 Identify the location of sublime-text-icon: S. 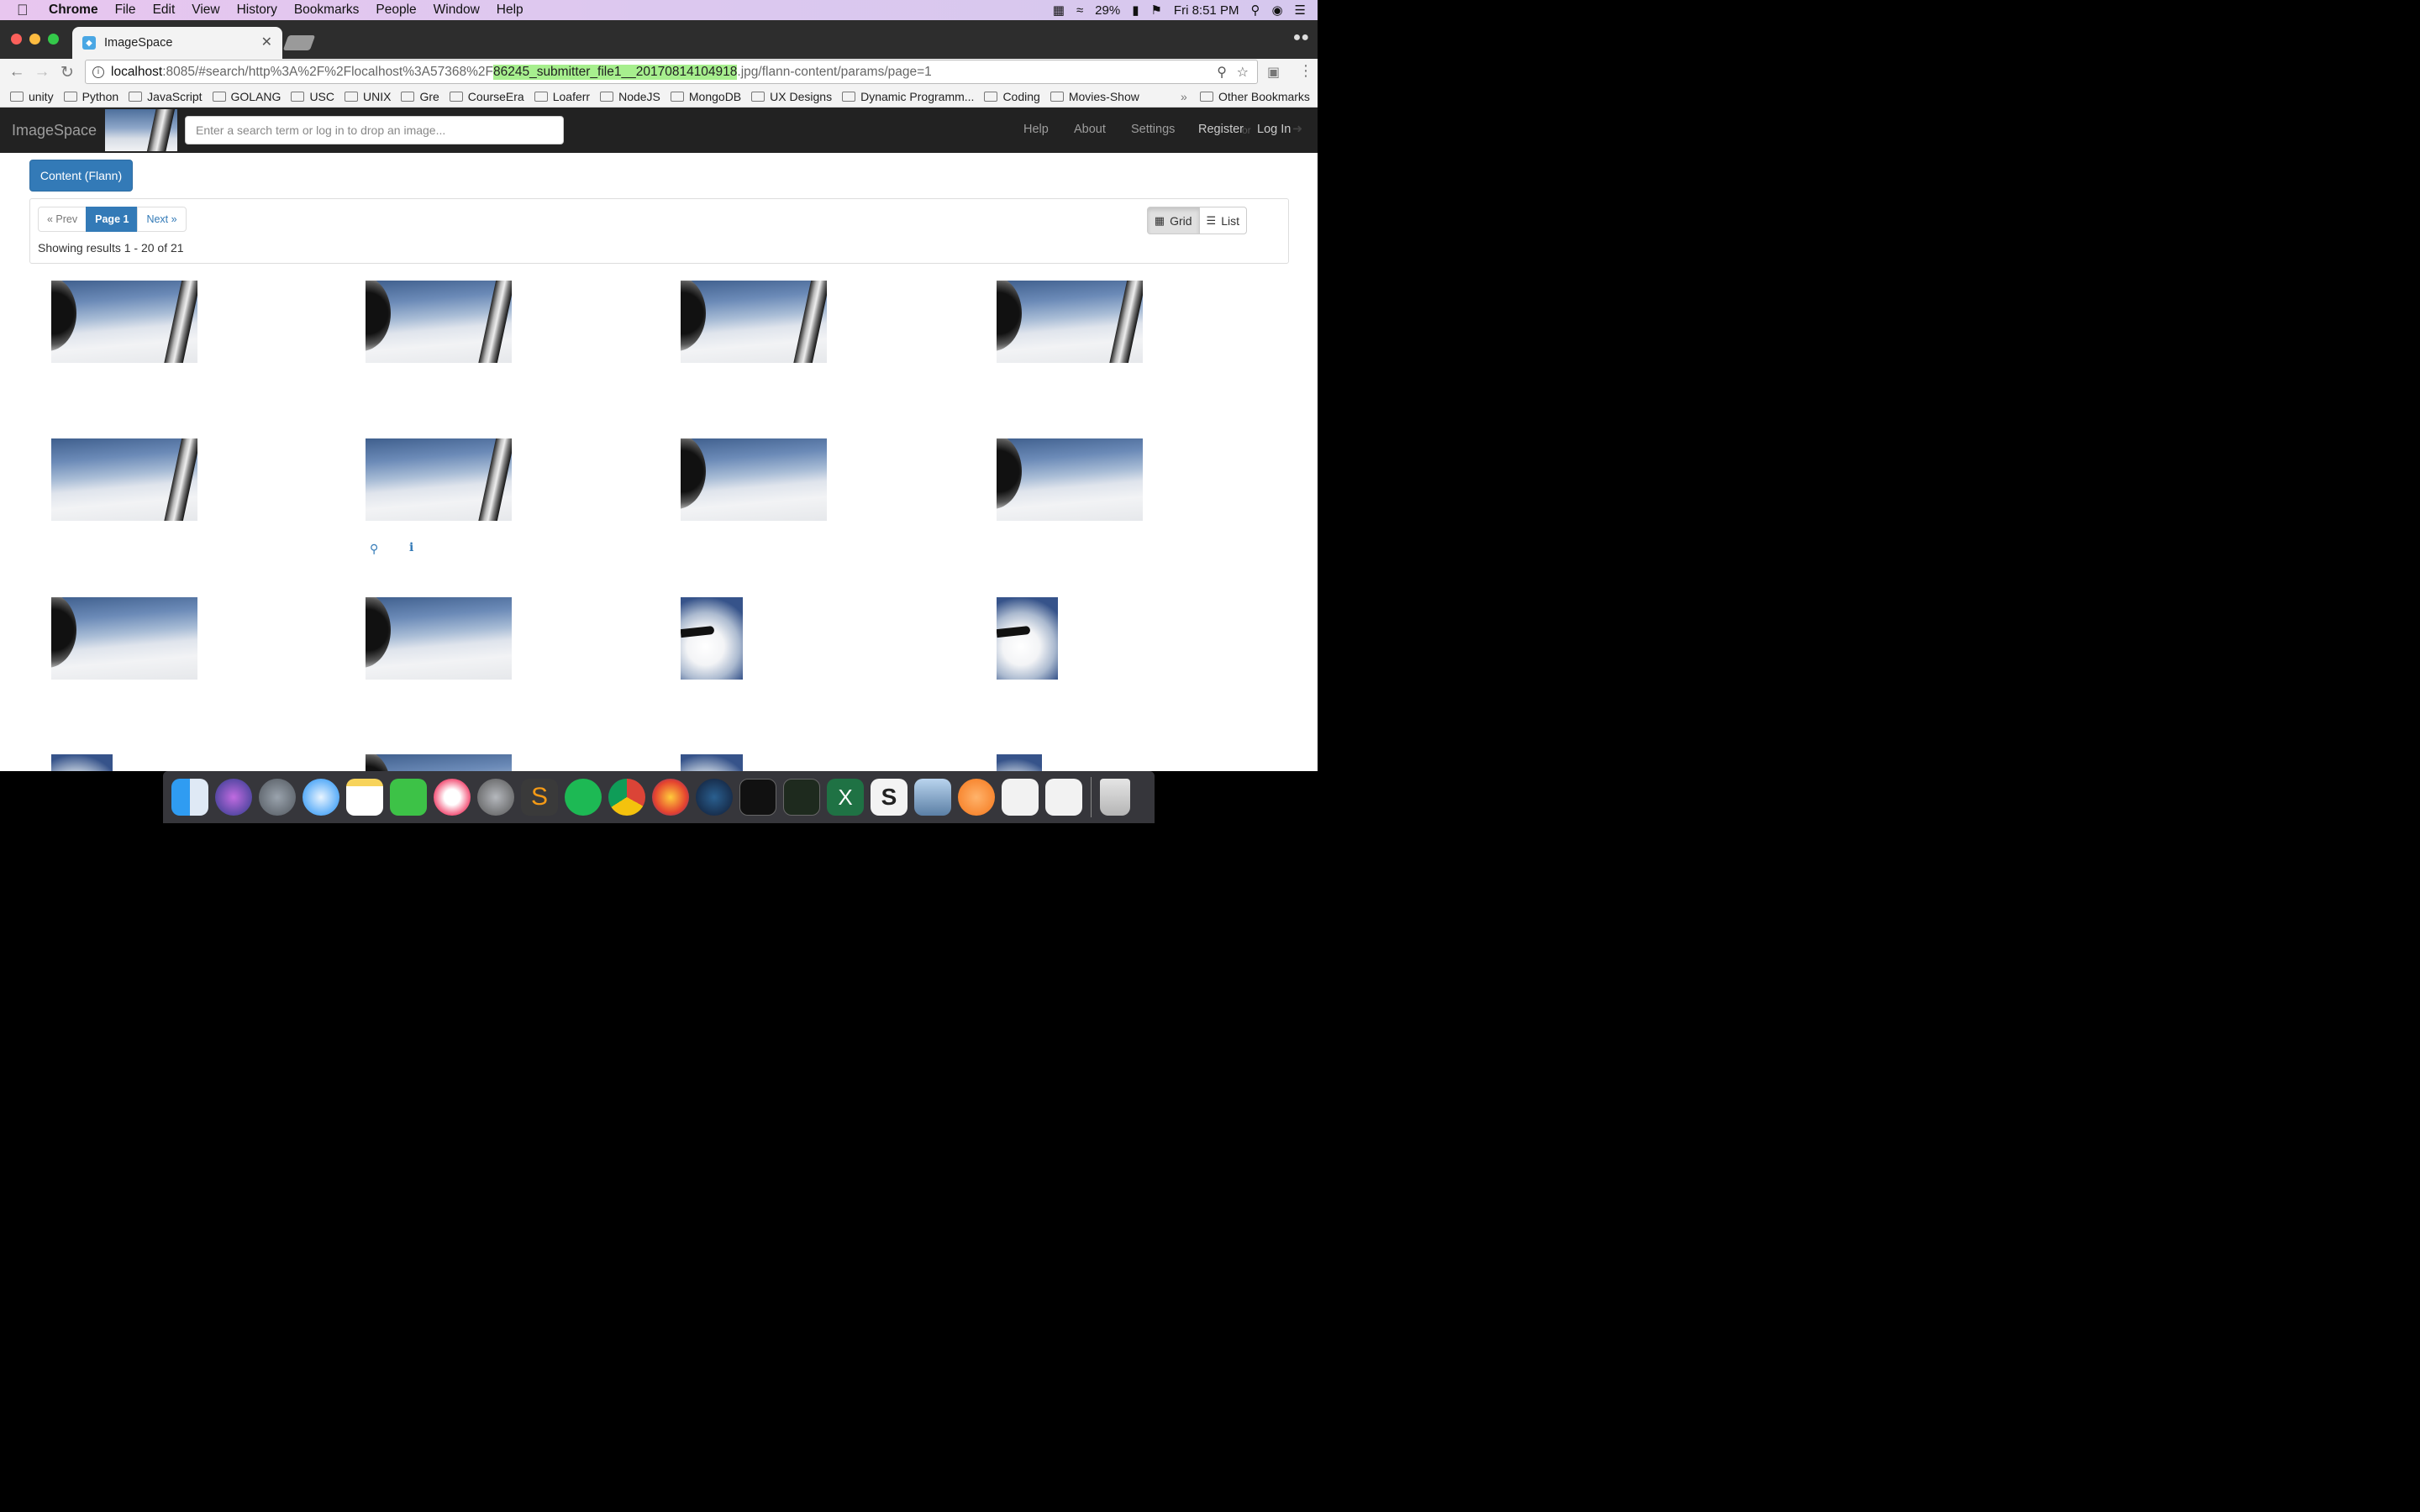
(539, 797).